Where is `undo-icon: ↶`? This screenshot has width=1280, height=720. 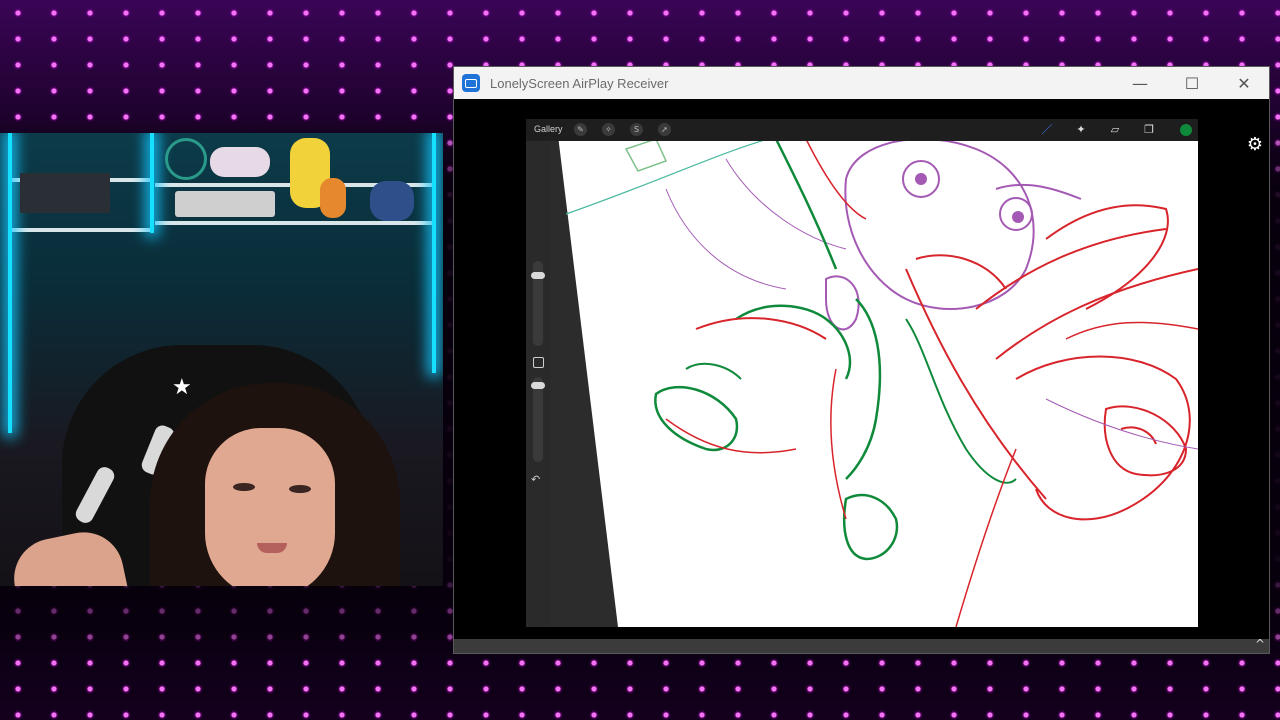
undo-icon: ↶ is located at coordinates (535, 479).